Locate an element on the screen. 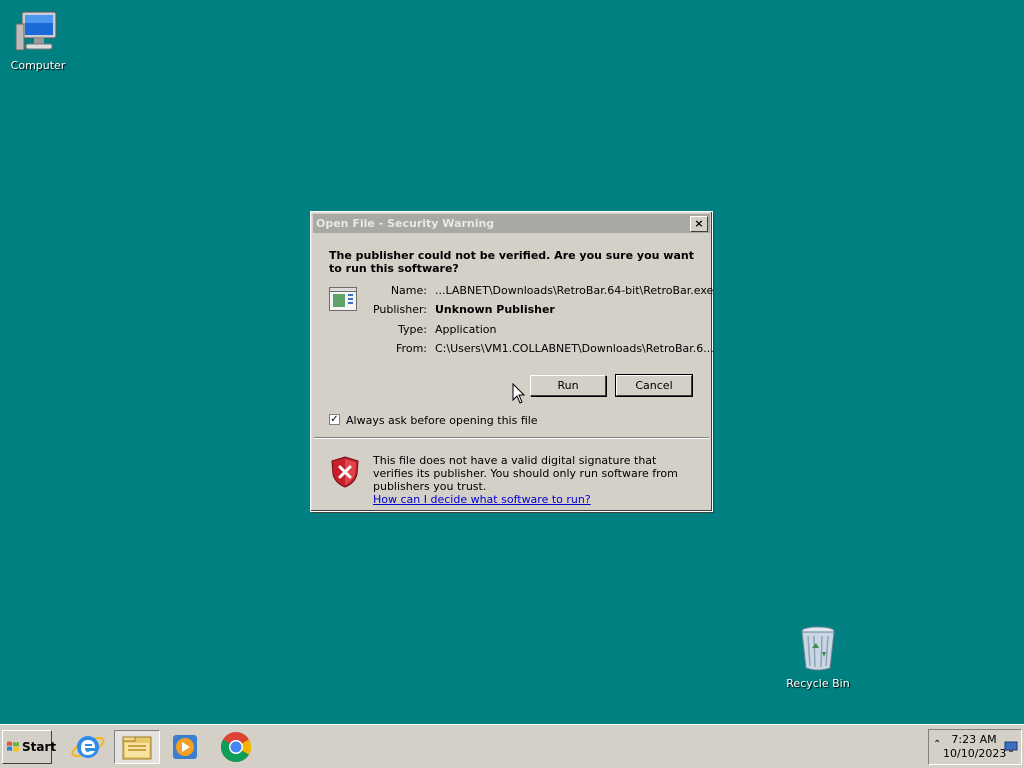 The height and width of the screenshot is (768, 1024). publisher-label: Publisher: is located at coordinates (399, 309).